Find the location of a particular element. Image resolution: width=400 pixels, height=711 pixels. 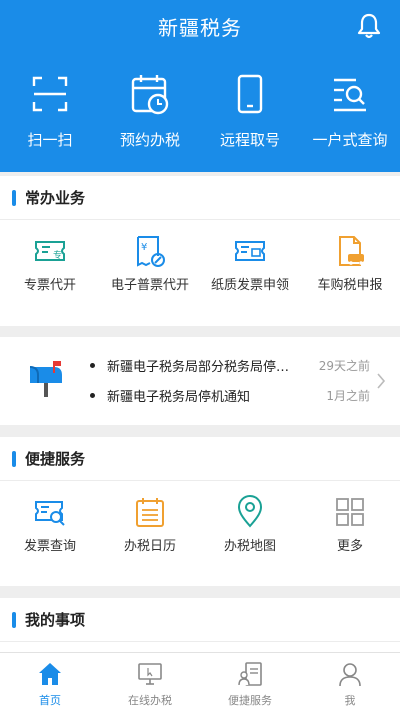

service-icon is located at coordinates (250, 674).